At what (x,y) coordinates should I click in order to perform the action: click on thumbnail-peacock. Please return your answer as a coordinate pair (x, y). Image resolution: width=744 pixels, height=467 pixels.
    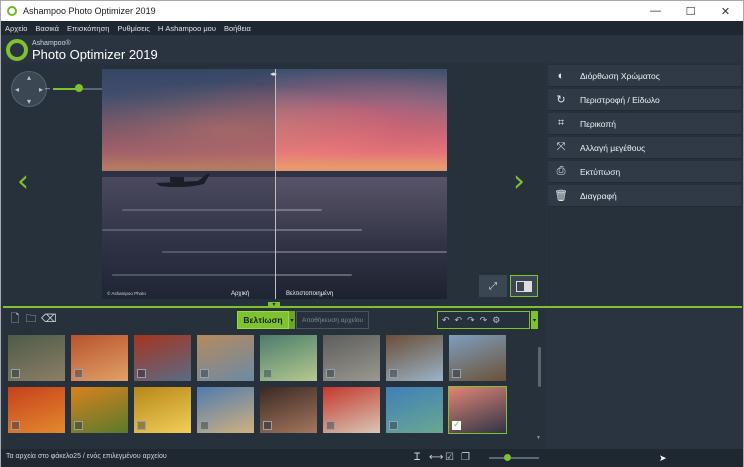
    Looking at the image, I should click on (288, 358).